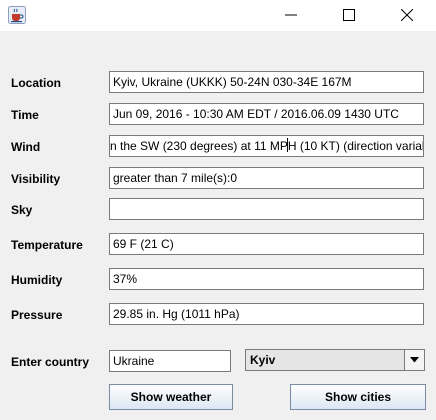 This screenshot has width=436, height=420. I want to click on pressure-label: Pressure, so click(37, 315).